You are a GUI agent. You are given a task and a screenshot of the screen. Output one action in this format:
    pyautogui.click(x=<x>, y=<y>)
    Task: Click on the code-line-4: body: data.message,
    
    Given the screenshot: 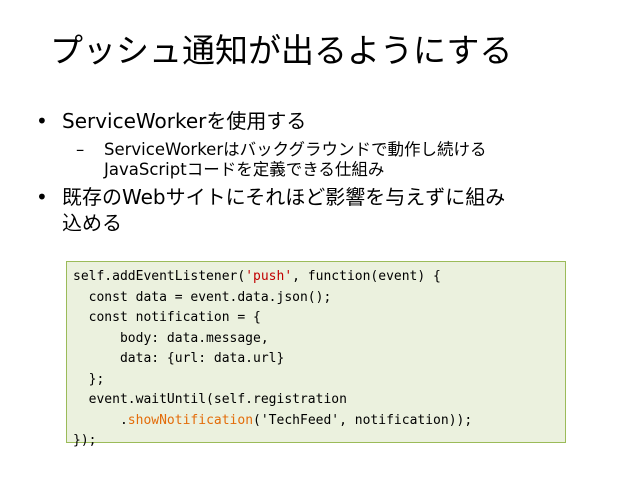 What is the action you would take?
    pyautogui.click(x=171, y=338)
    